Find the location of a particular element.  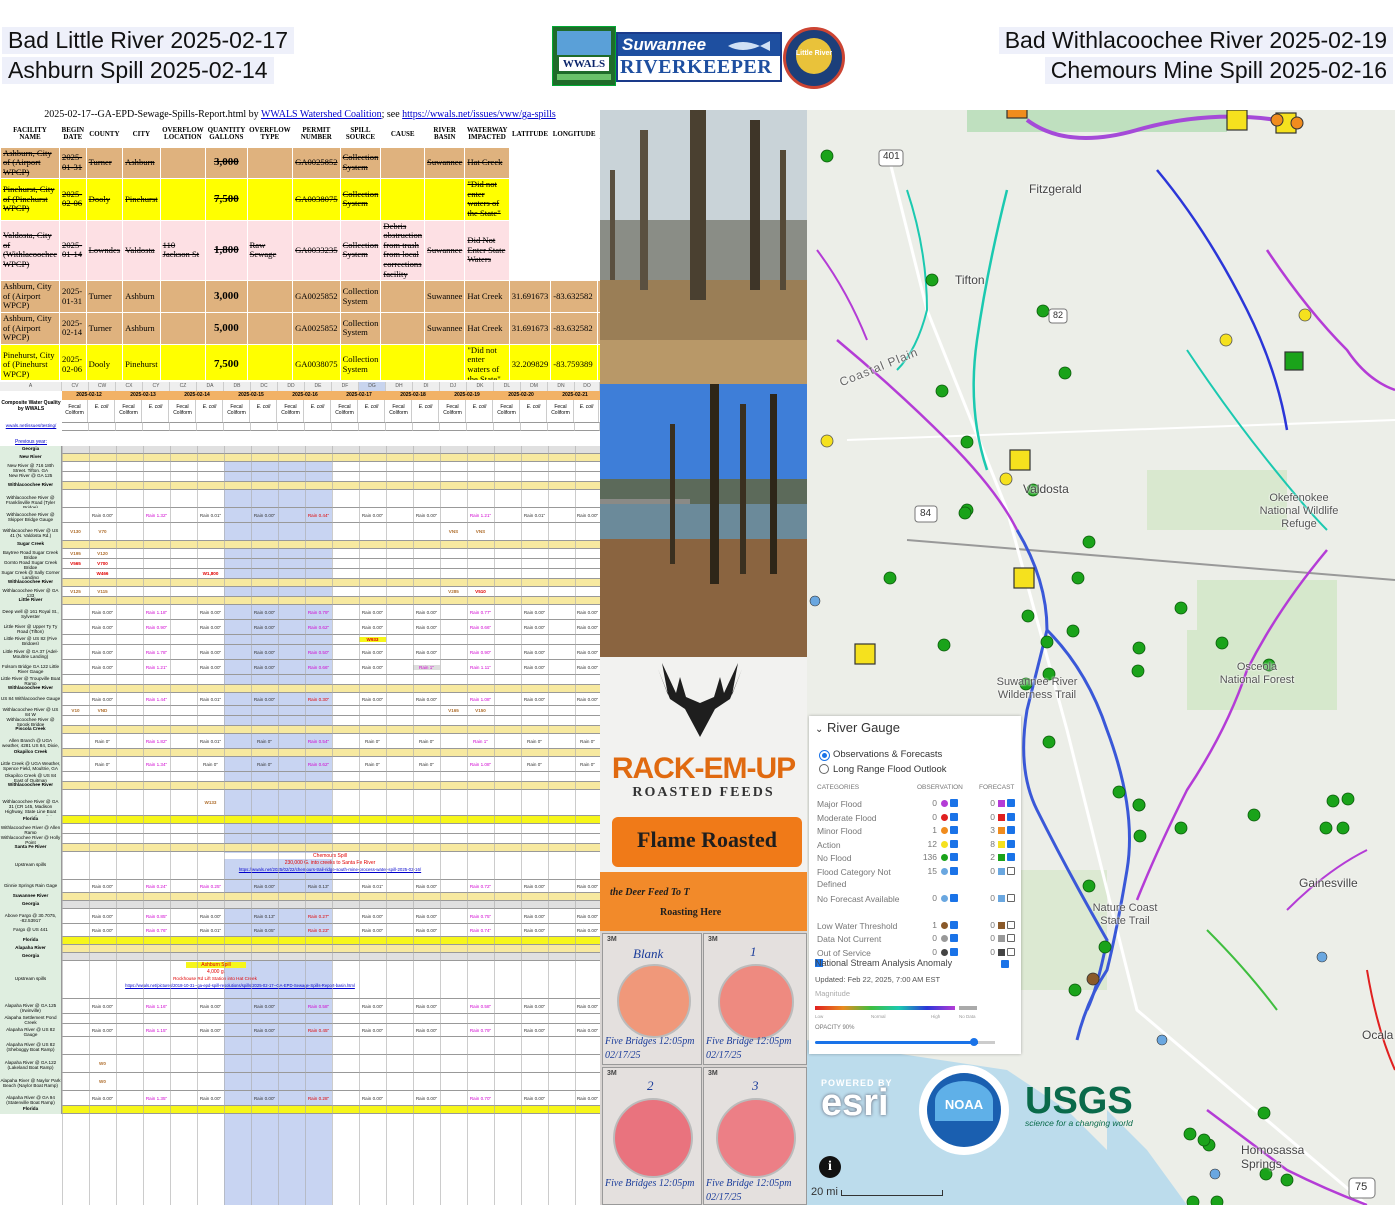

wq-value-cell: Rain 1" is located at coordinates (480, 741).